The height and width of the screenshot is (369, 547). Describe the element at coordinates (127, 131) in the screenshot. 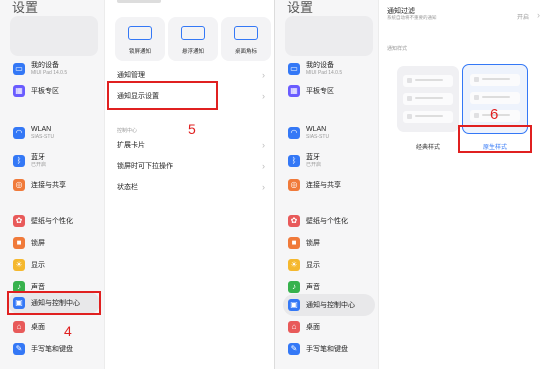

I see `section-label: 控制中心` at that location.